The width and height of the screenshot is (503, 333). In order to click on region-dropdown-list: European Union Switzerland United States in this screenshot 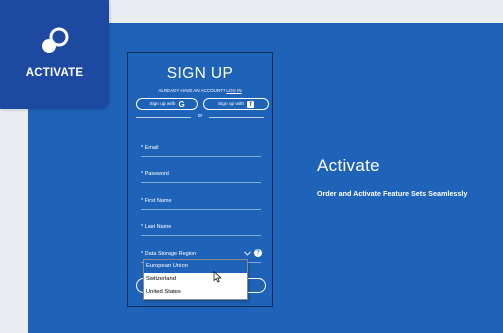, I will do `click(195, 279)`.